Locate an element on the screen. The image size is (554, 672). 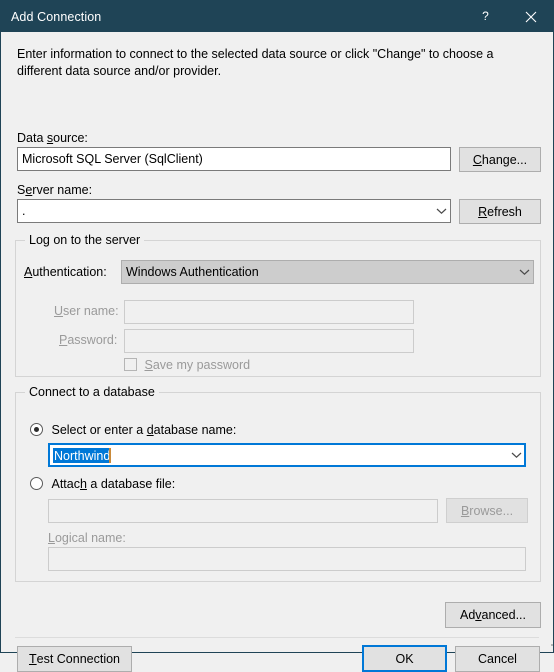
attach-database-radio: Attach a database file: is located at coordinates (102, 484).